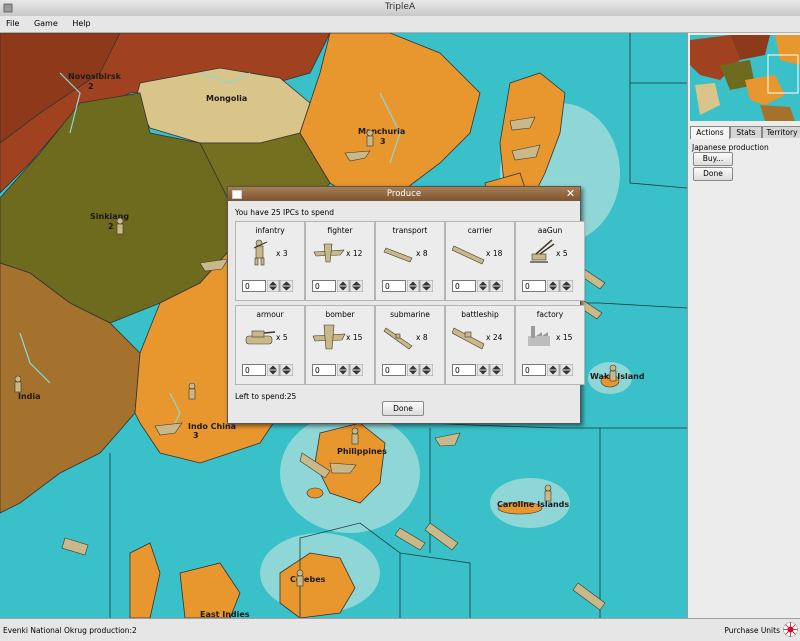 The image size is (800, 641). Describe the element at coordinates (480, 230) in the screenshot. I see `unit-name: carrier` at that location.